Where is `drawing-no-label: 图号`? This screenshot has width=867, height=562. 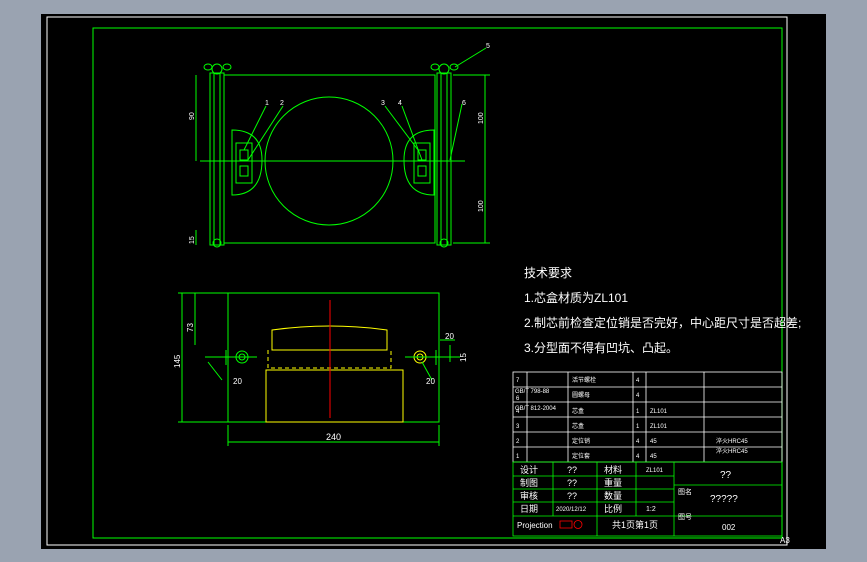
drawing-no-label: 图号 is located at coordinates (685, 517).